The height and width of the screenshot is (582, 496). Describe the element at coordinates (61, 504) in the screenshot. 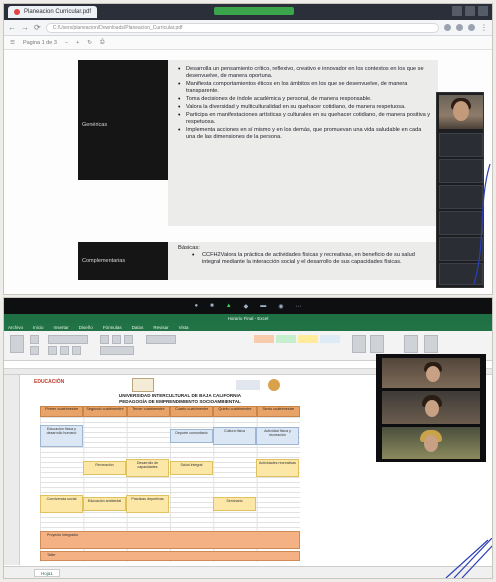

I see `schedule-cell: Convivencia social` at that location.